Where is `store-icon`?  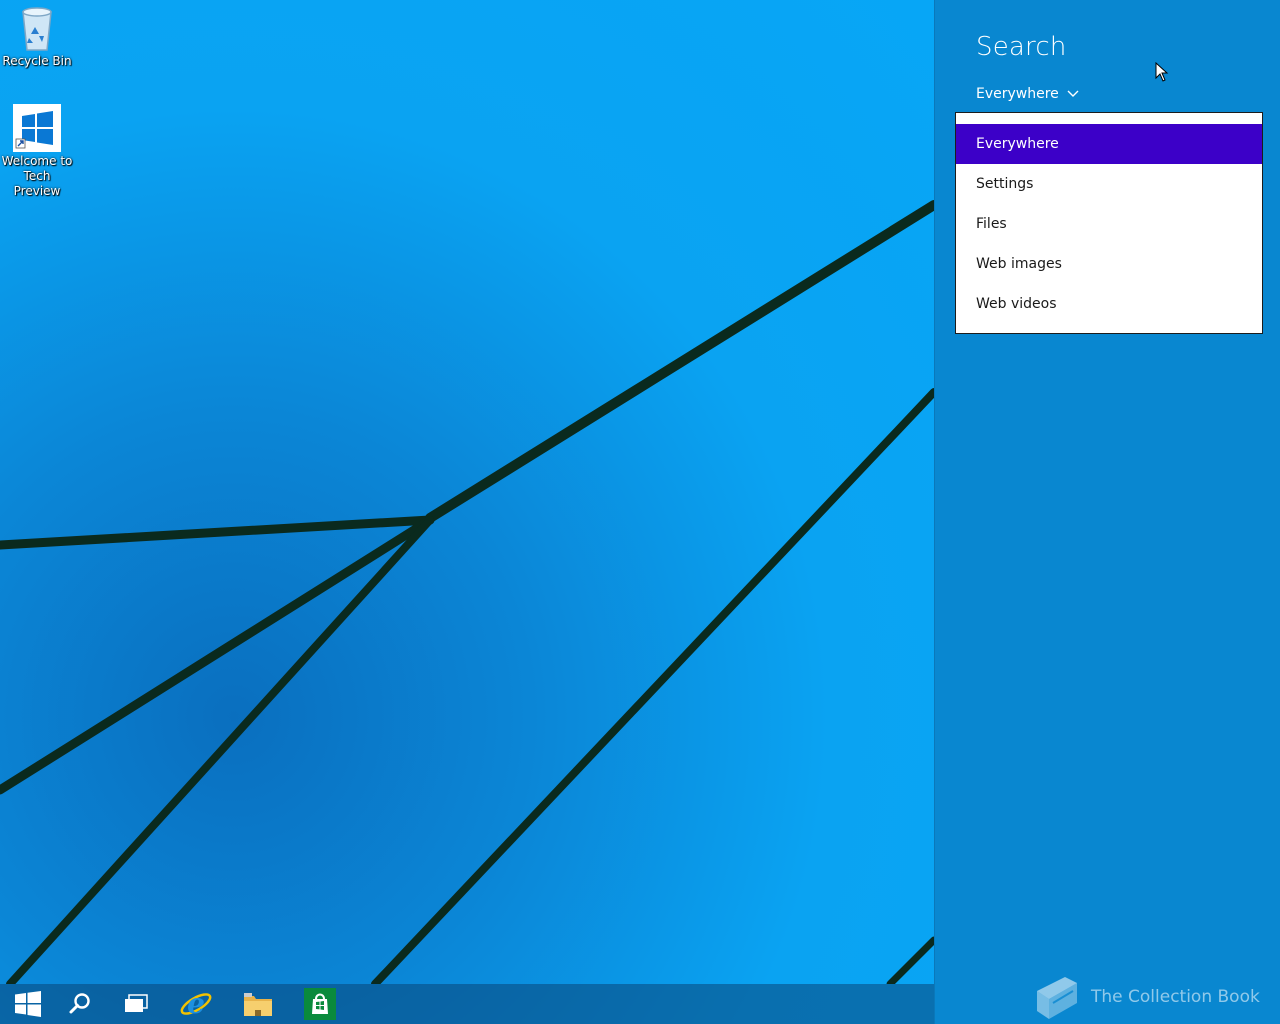
store-icon is located at coordinates (320, 1004).